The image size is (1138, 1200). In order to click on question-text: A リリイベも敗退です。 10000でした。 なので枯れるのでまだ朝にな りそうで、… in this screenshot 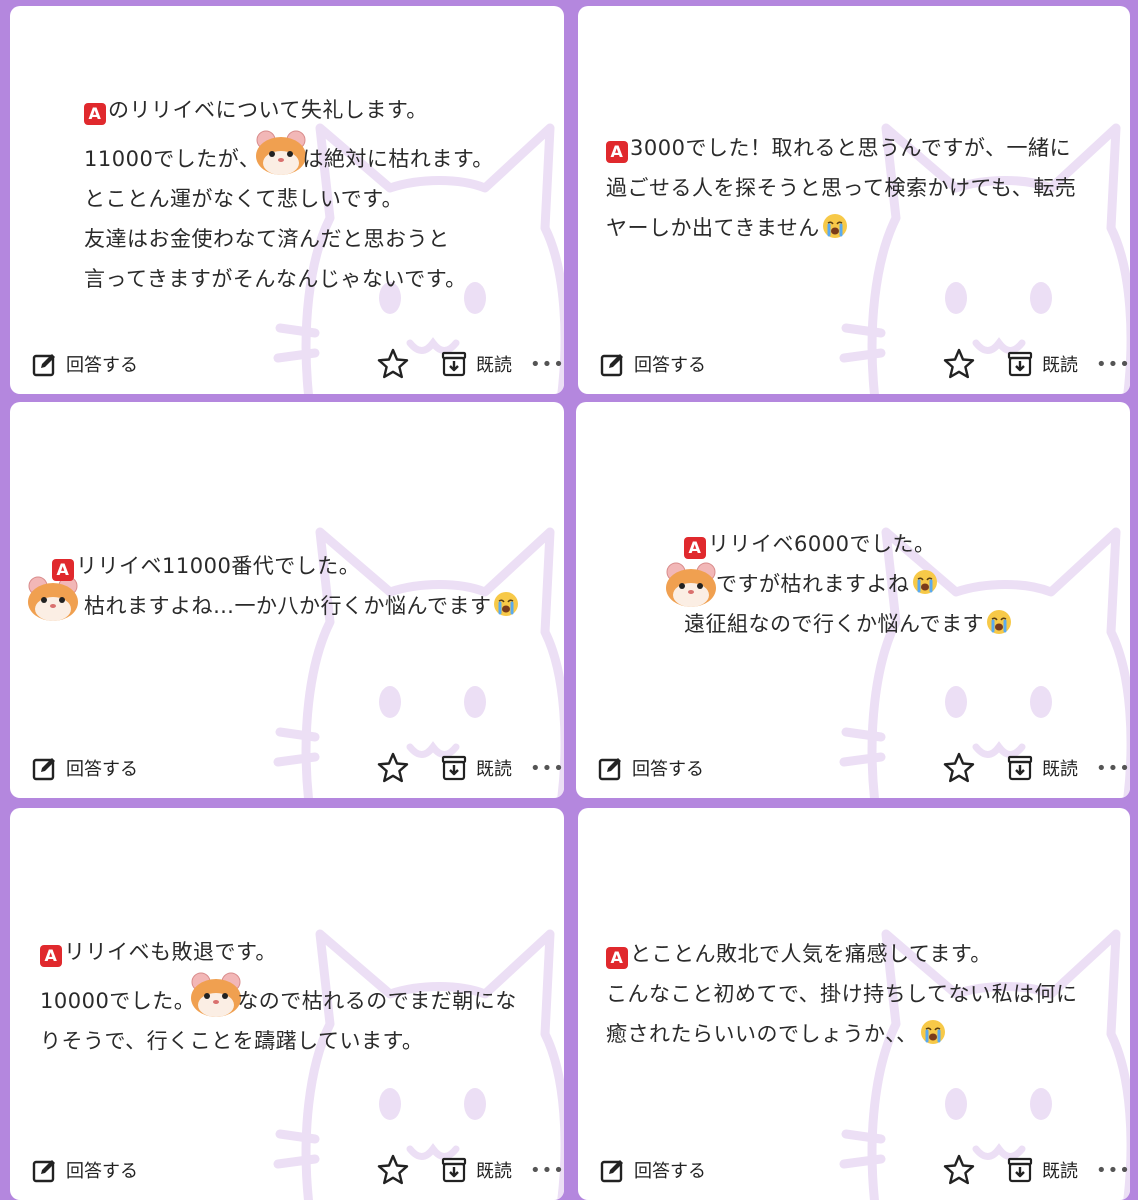, I will do `click(278, 996)`.